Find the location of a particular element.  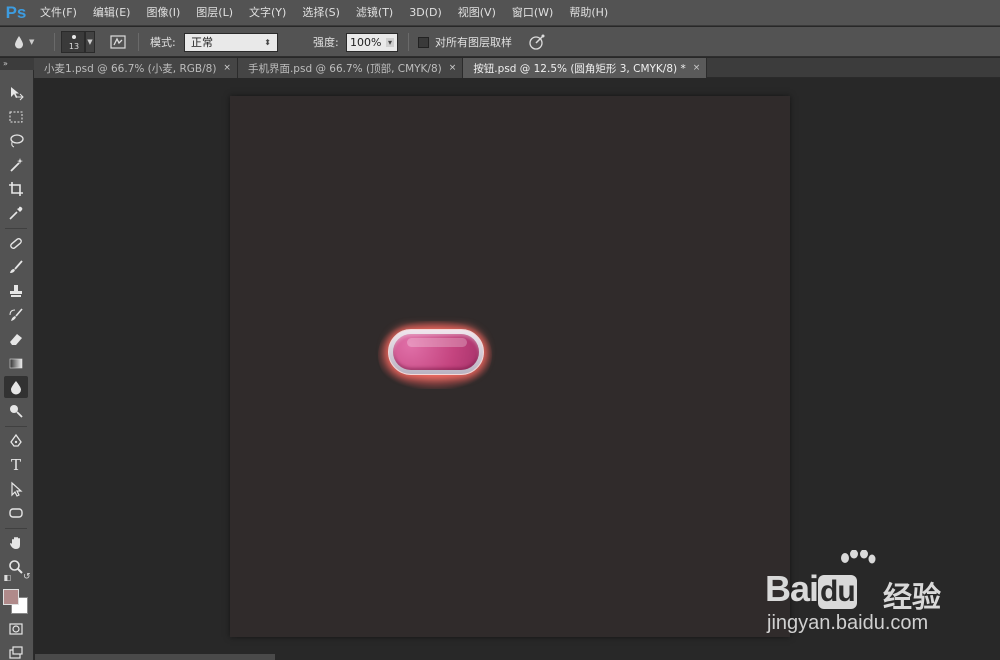

brush-preview: 13 is located at coordinates (73, 42).